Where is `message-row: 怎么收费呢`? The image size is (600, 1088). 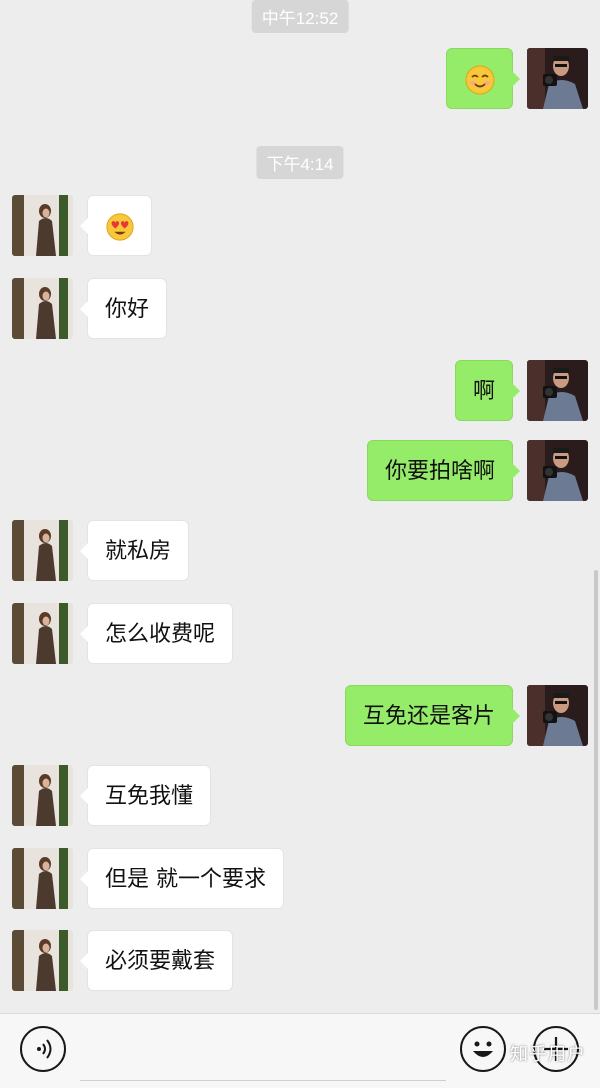
message-row: 怎么收费呢 is located at coordinates (300, 634).